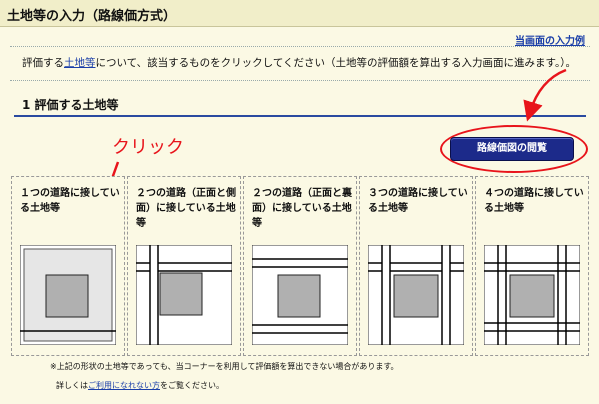 The image size is (599, 404). I want to click on three-roads-diagram, so click(416, 295).